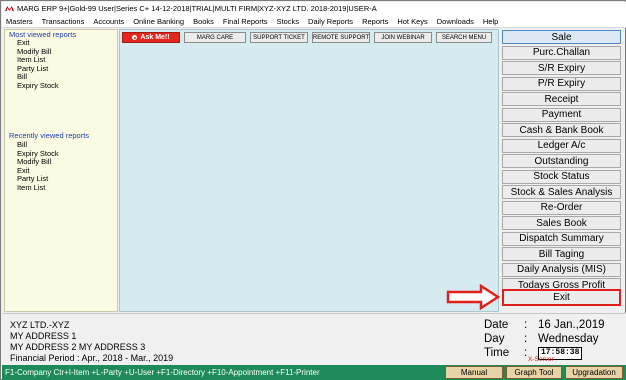  Describe the element at coordinates (526, 325) in the screenshot. I see `date-colon: :` at that location.